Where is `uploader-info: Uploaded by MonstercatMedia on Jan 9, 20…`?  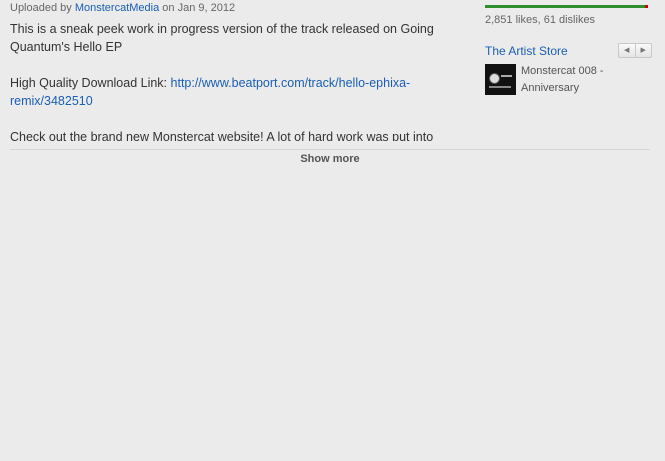 uploader-info: Uploaded by MonstercatMedia on Jan 9, 20… is located at coordinates (230, 8).